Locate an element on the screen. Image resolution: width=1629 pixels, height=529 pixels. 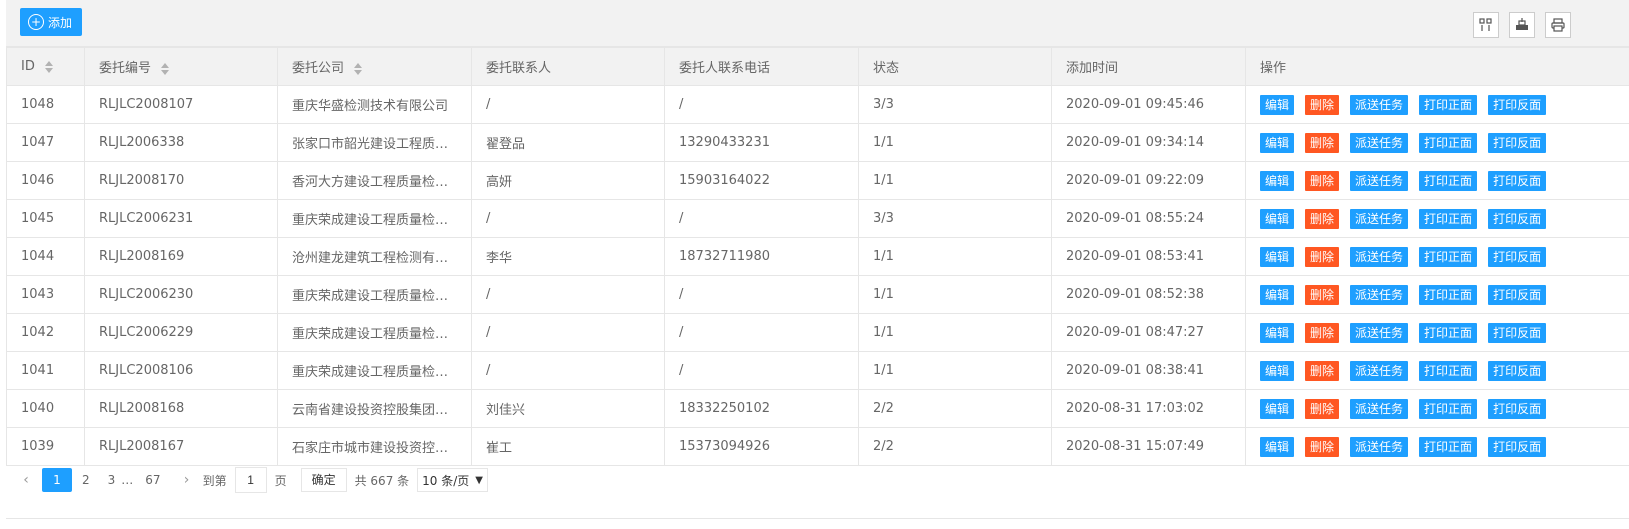
page-1: 1 is located at coordinates (57, 480).